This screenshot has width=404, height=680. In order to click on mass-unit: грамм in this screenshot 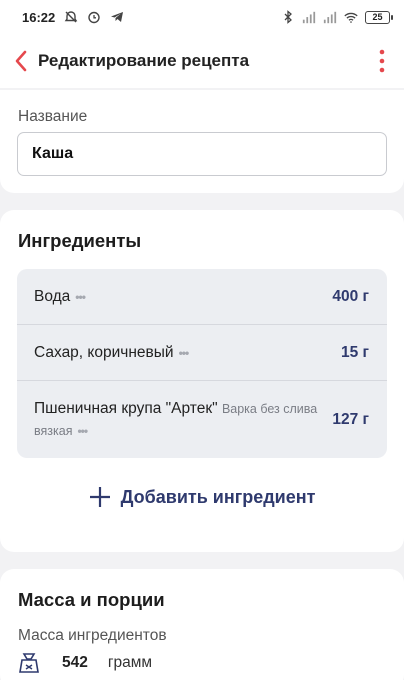, I will do `click(130, 662)`.